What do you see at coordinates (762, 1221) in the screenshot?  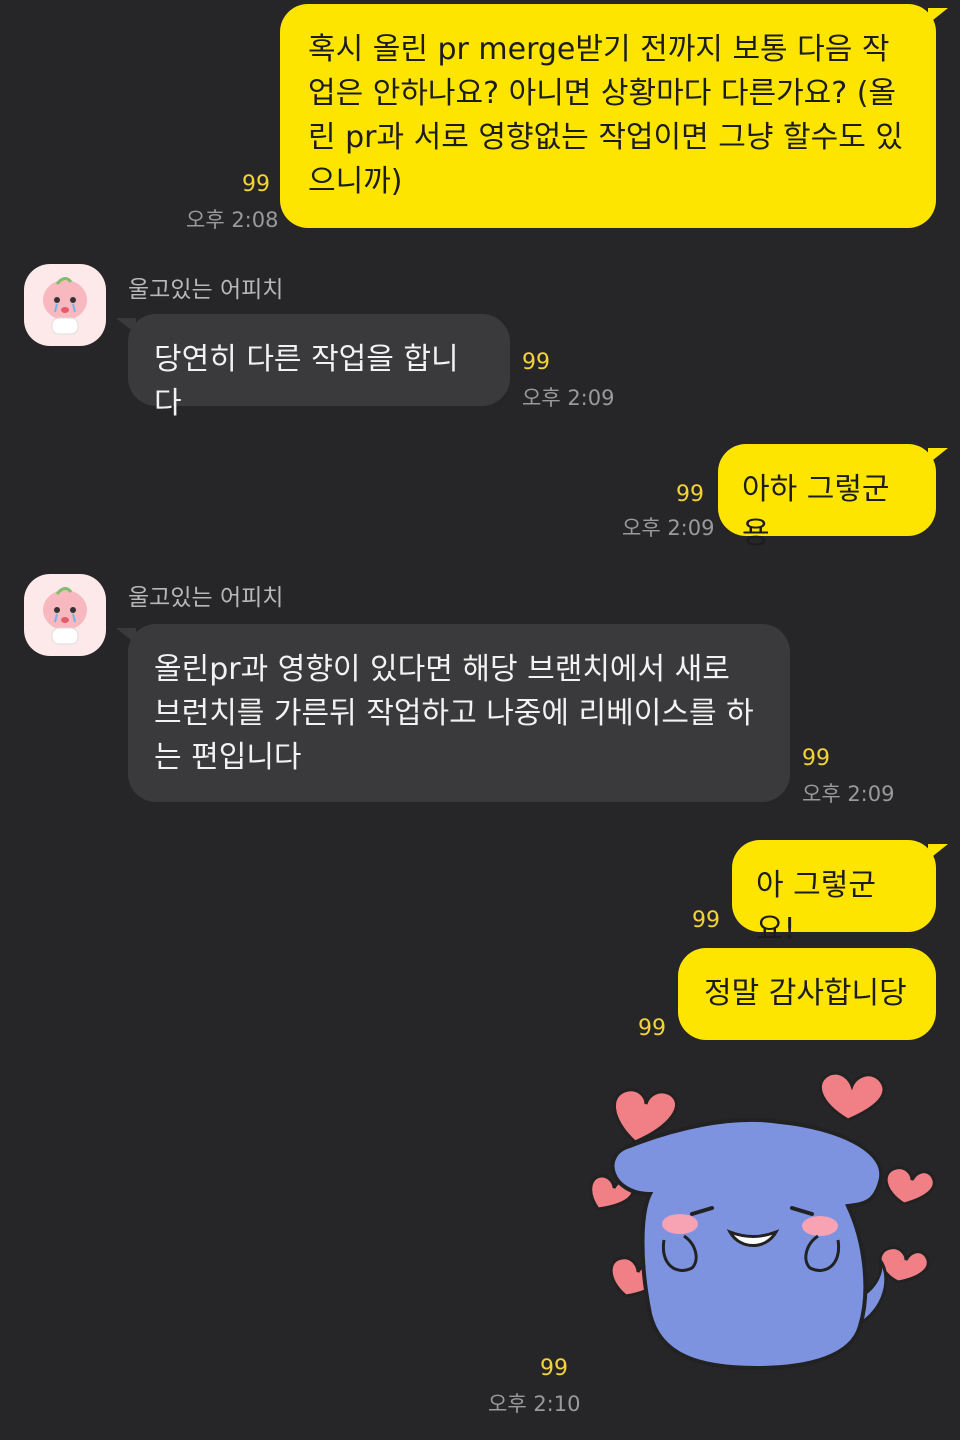 I see `blue-puppy-hearts-sticker-icon` at bounding box center [762, 1221].